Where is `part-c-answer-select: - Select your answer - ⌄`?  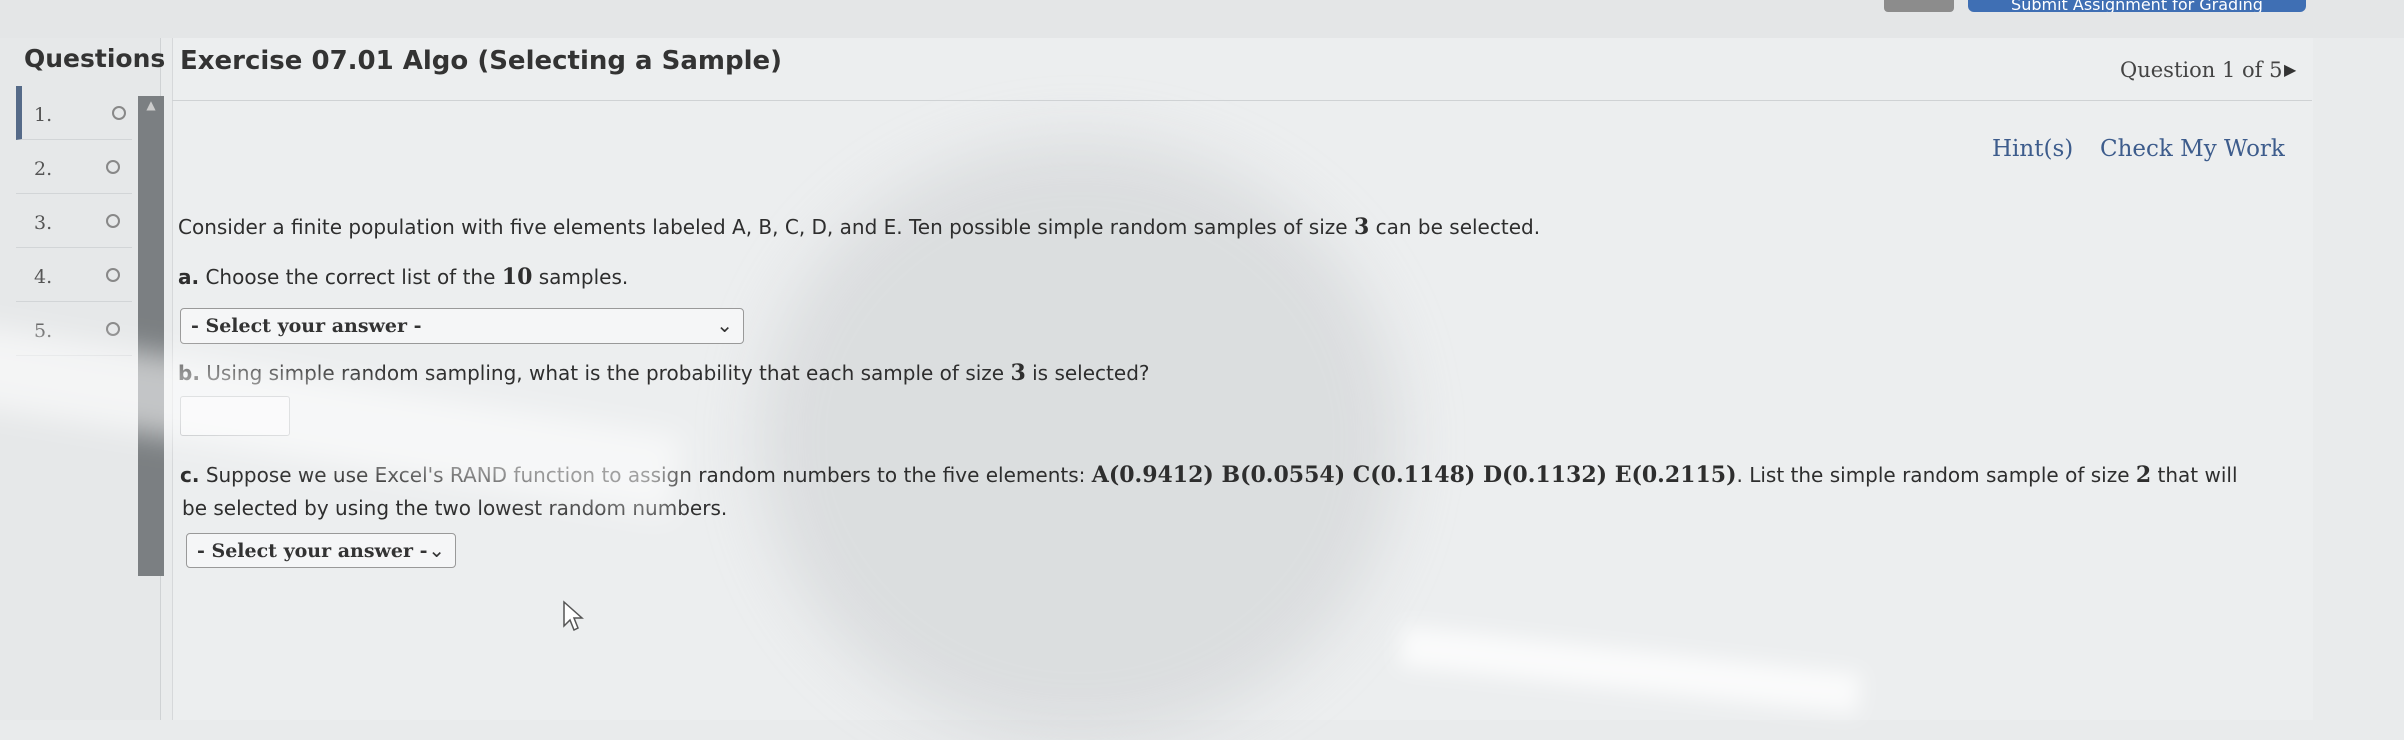
part-c-answer-select: - Select your answer - ⌄ is located at coordinates (321, 550).